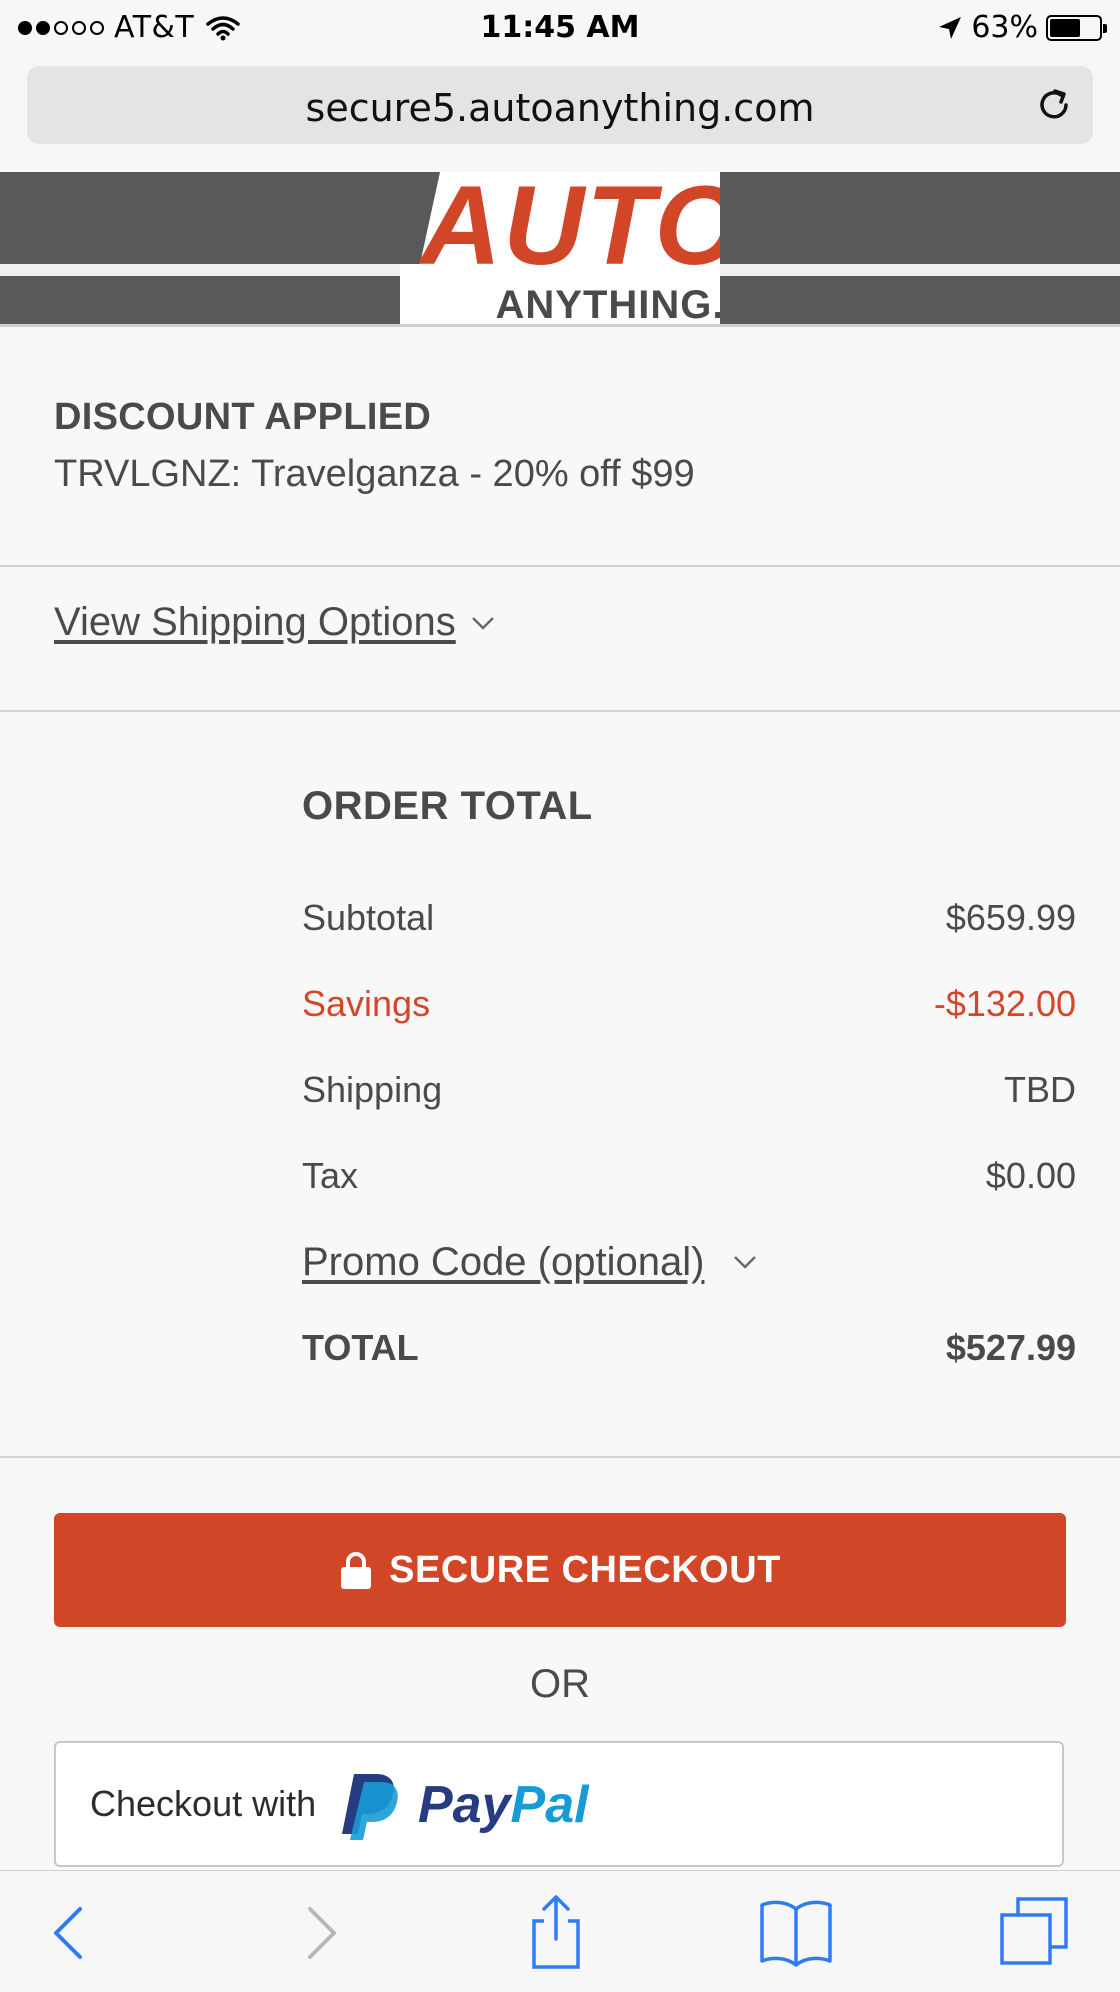  What do you see at coordinates (568, 230) in the screenshot?
I see `logo-text-auto: AUTO` at bounding box center [568, 230].